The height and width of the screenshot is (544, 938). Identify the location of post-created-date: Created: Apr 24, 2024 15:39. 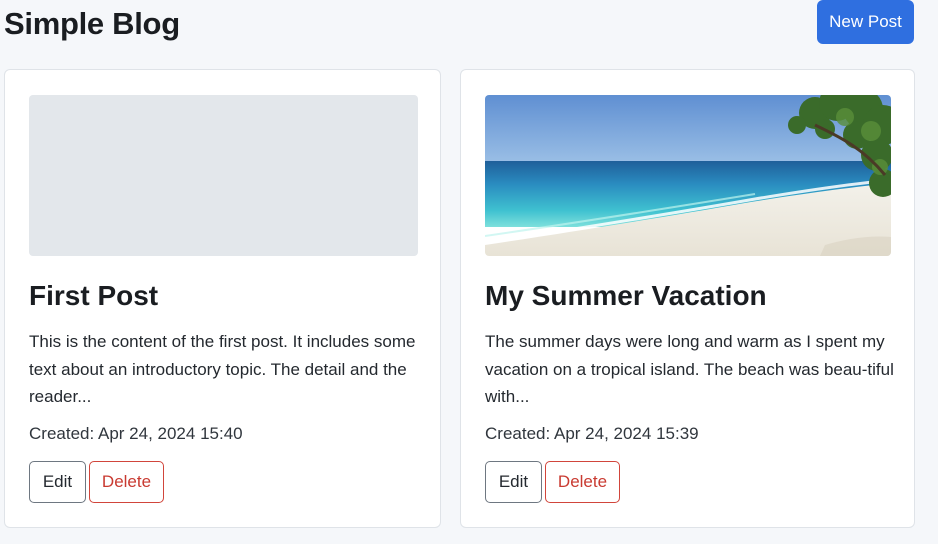
(592, 433).